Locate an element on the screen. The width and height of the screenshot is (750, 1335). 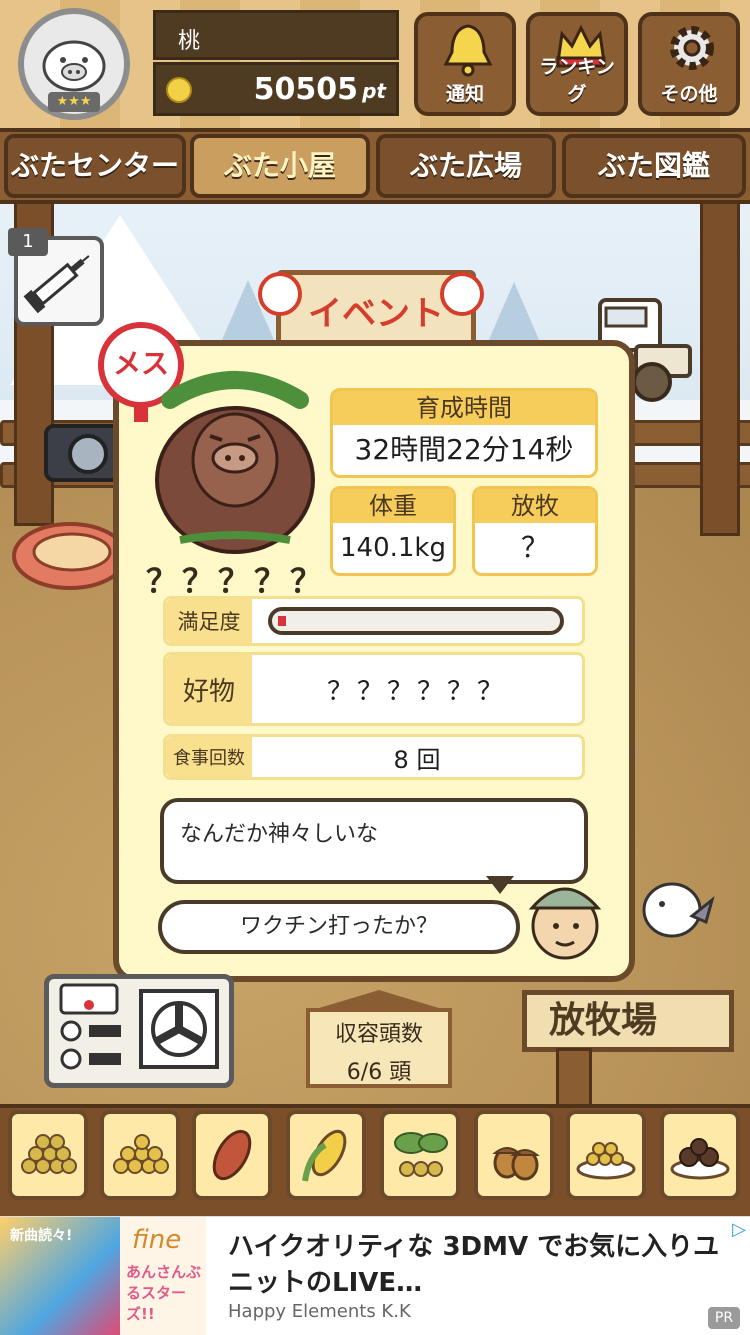
food-chestnut-plate-button is located at coordinates (700, 1155).